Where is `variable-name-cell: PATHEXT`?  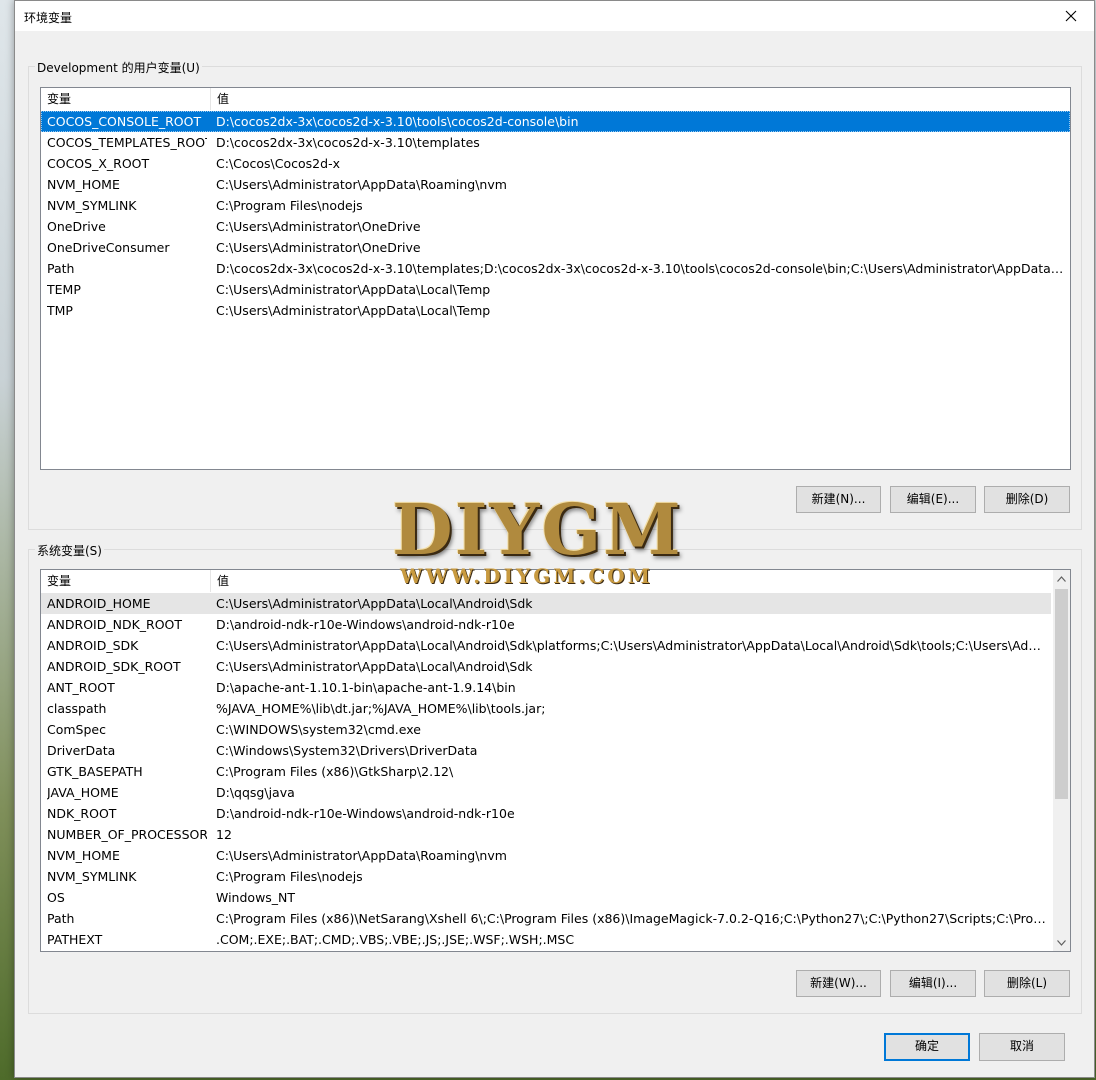
variable-name-cell: PATHEXT is located at coordinates (75, 939).